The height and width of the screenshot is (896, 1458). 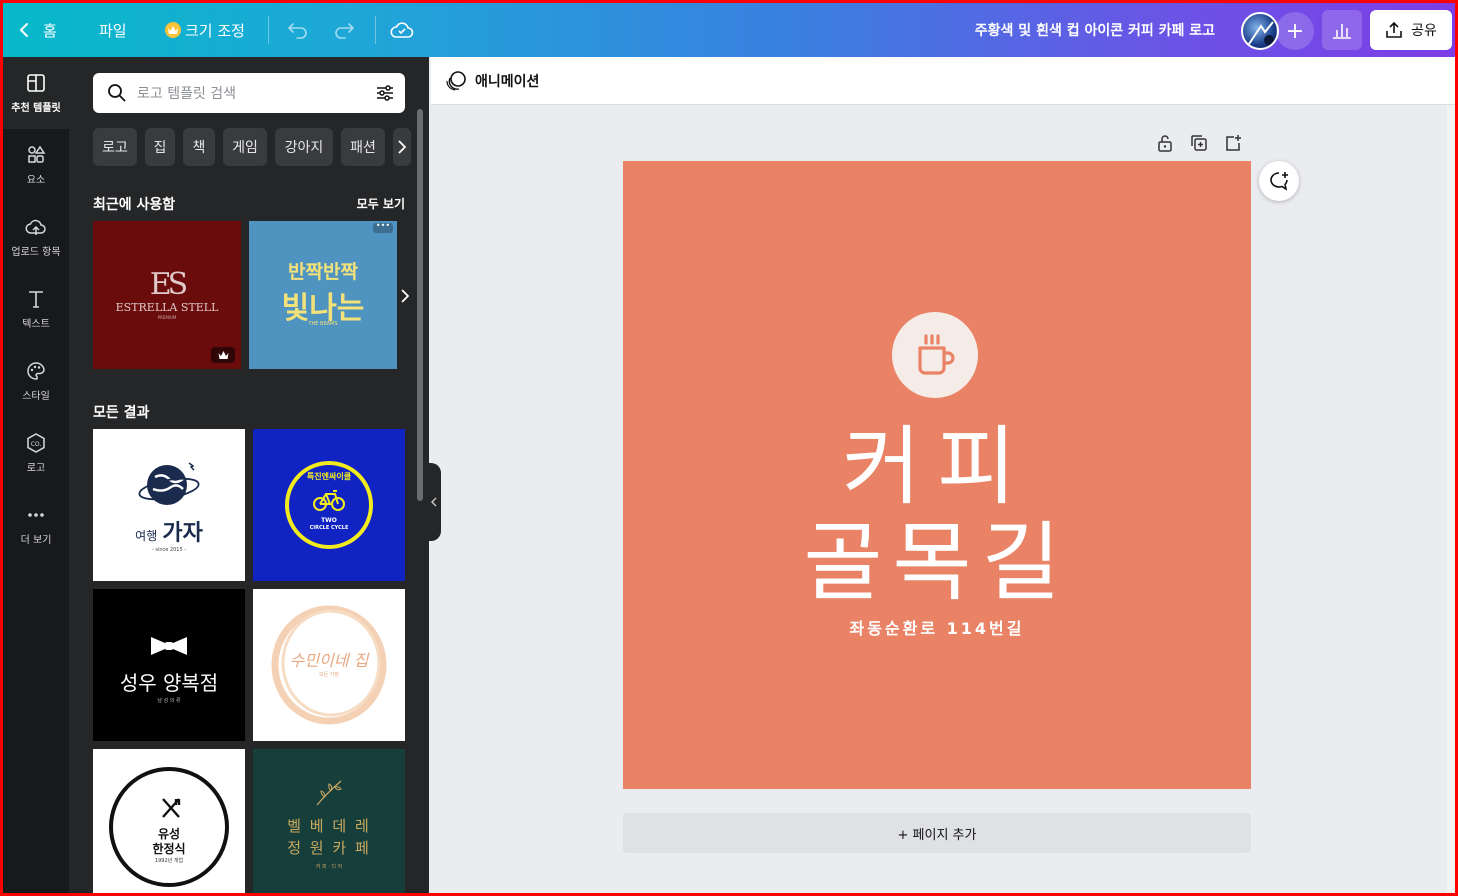 I want to click on rail-item-styles: 스타일, so click(x=36, y=381).